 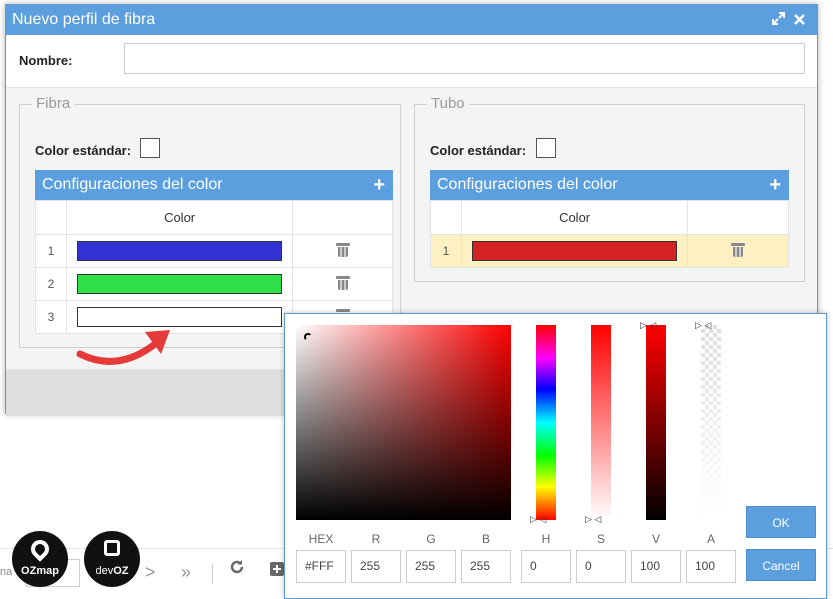 What do you see at coordinates (112, 548) in the screenshot?
I see `cube-icon` at bounding box center [112, 548].